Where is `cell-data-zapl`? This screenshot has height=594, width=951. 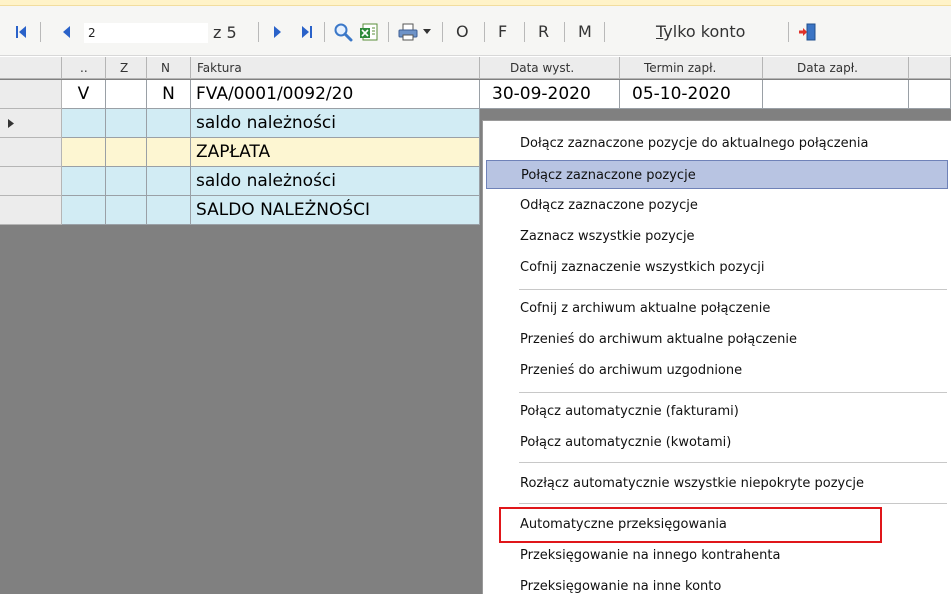
cell-data-zapl is located at coordinates (836, 94).